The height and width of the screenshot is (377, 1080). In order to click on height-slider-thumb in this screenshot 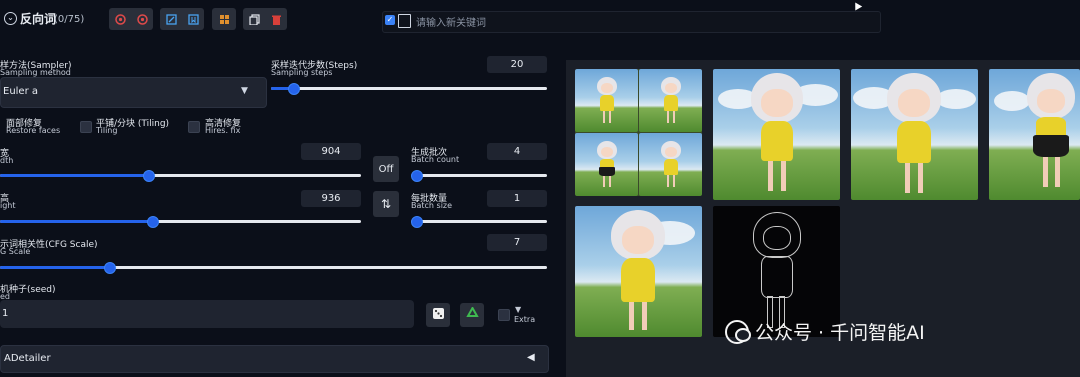, I will do `click(153, 222)`.